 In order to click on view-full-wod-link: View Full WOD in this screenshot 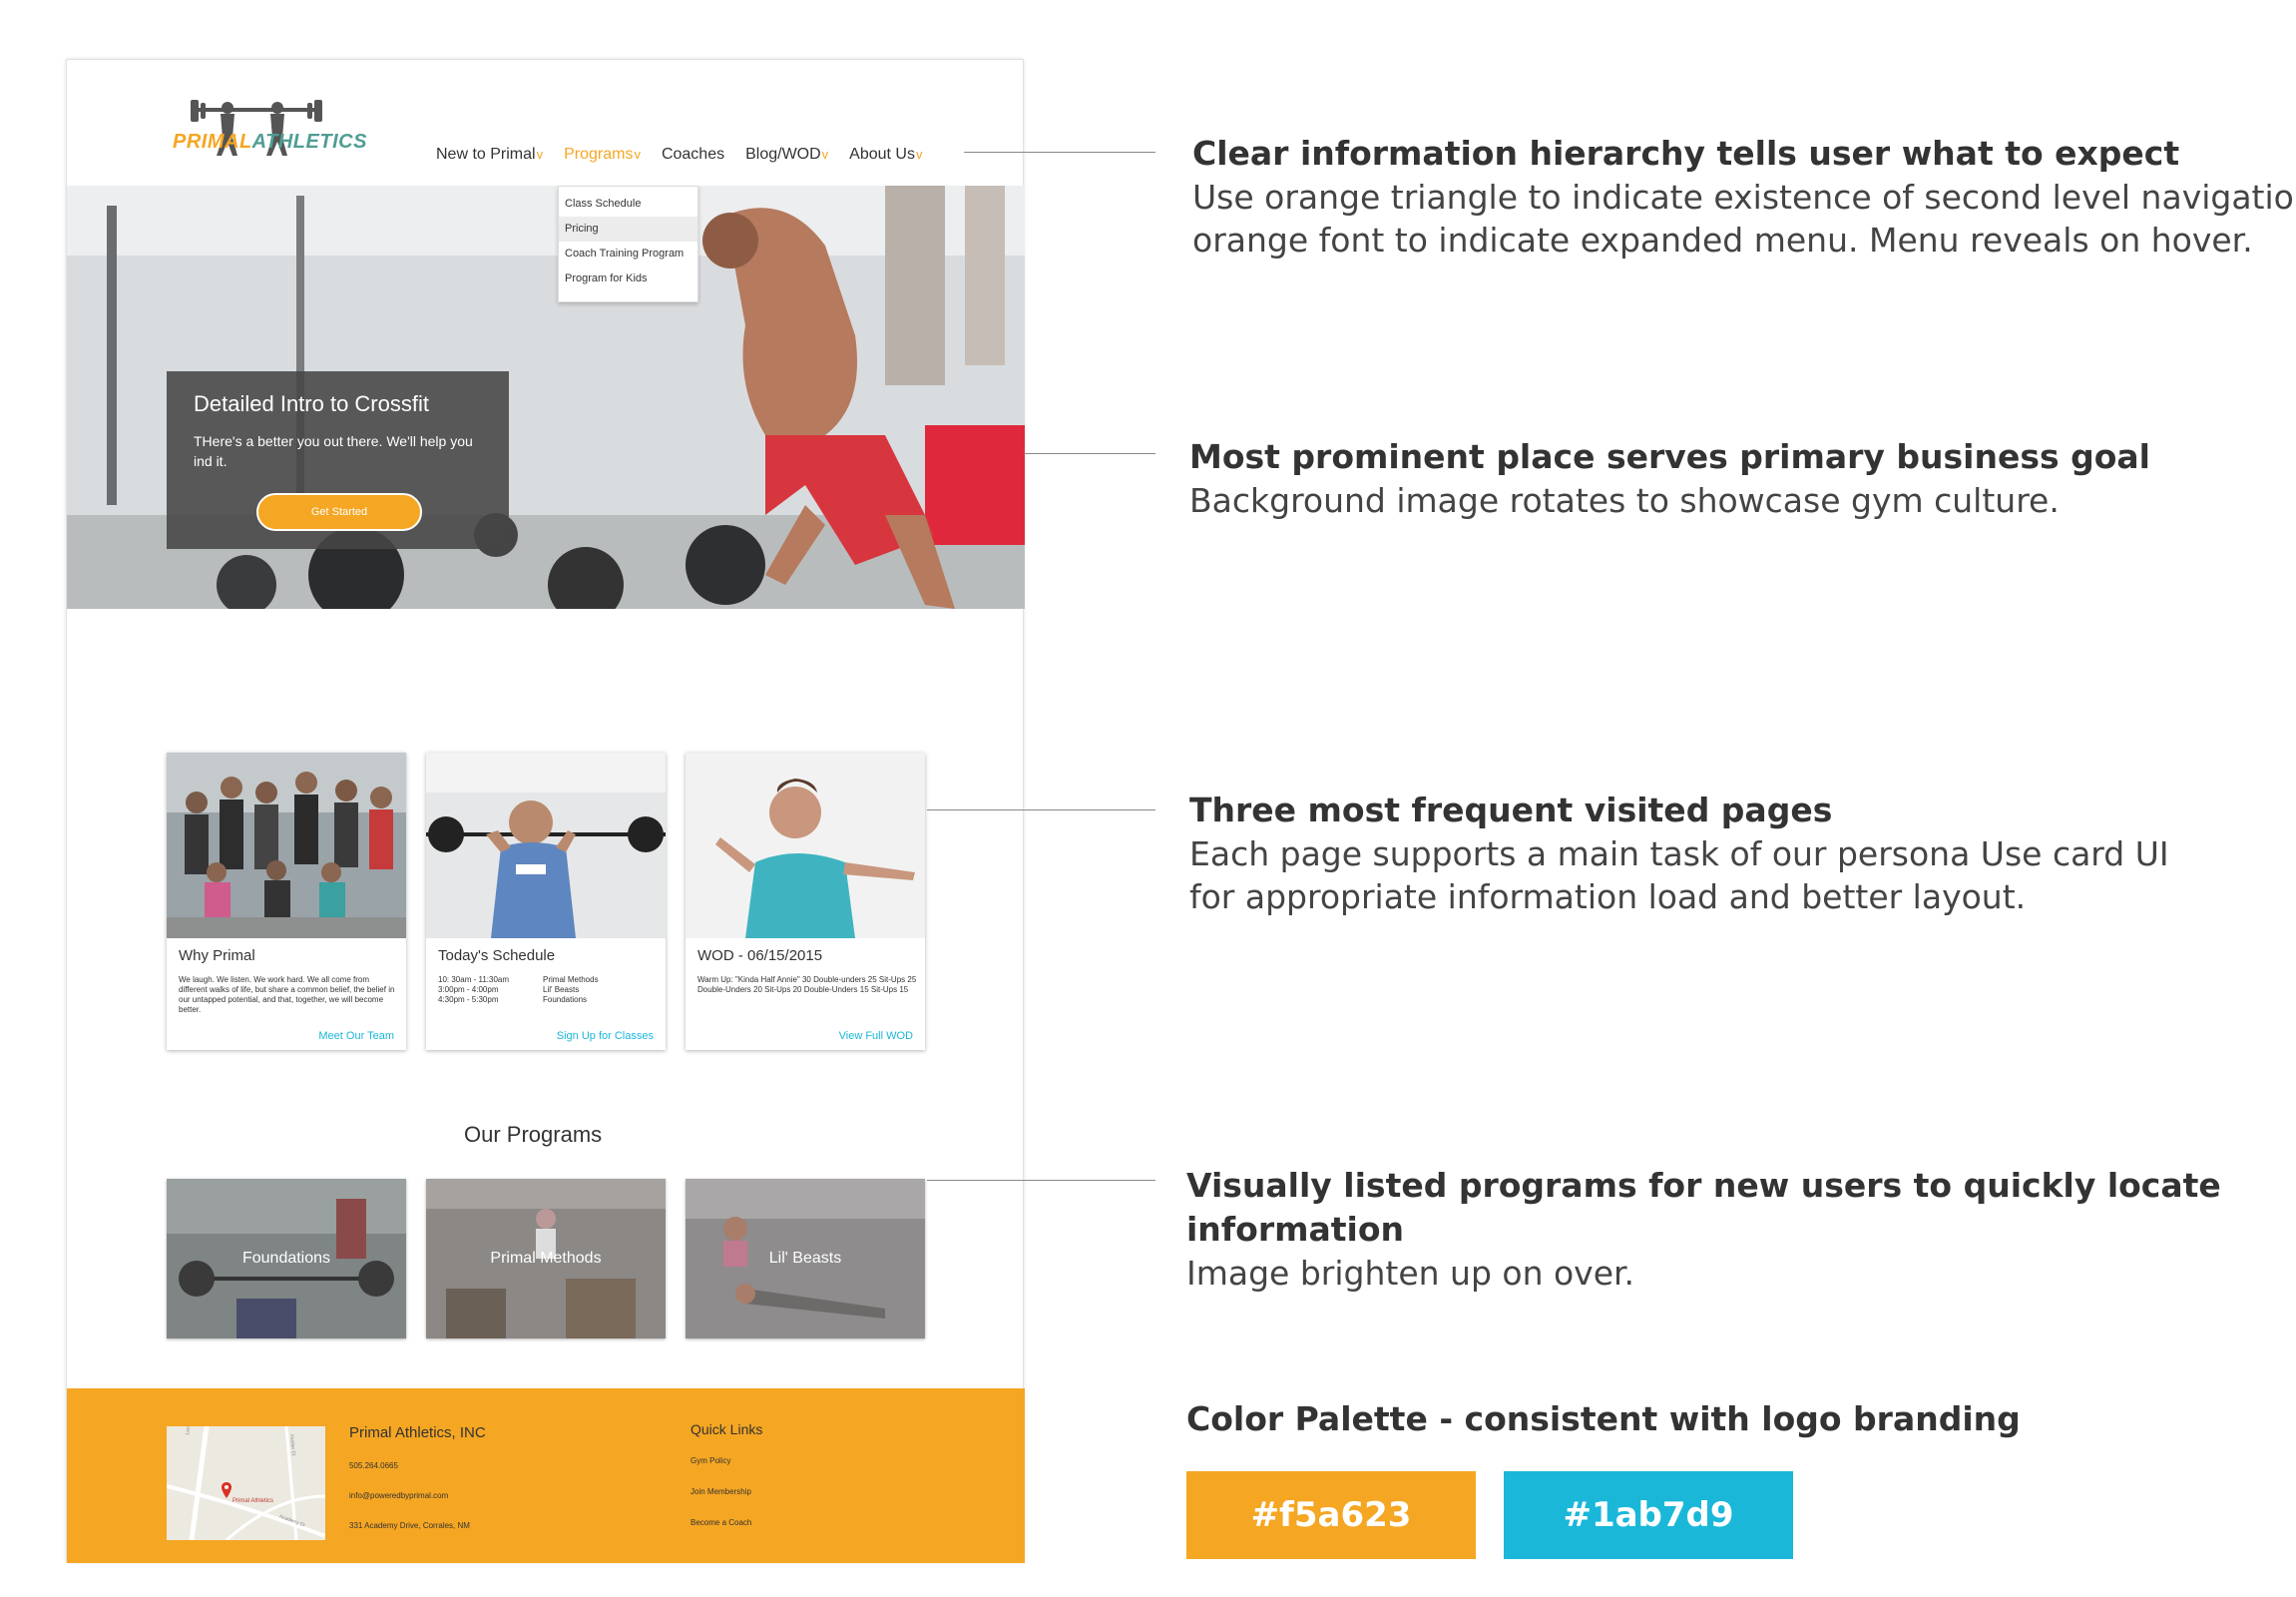, I will do `click(876, 1036)`.